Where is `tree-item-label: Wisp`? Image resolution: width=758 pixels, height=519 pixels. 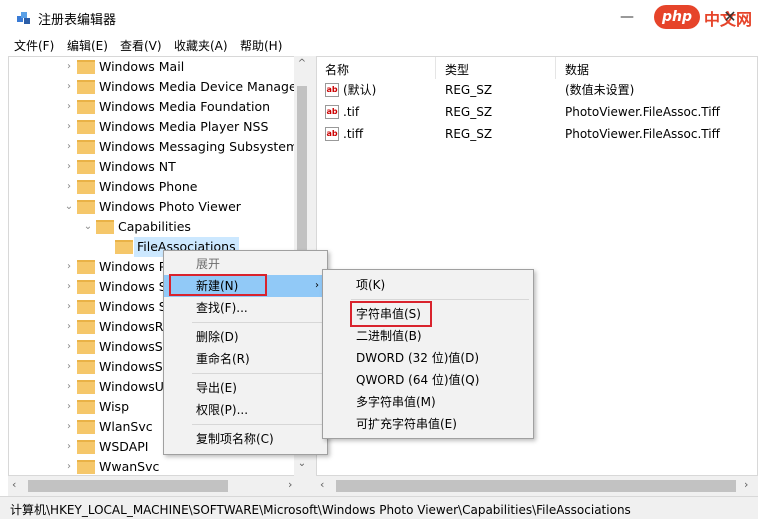
tree-item-label: Wisp is located at coordinates (114, 406).